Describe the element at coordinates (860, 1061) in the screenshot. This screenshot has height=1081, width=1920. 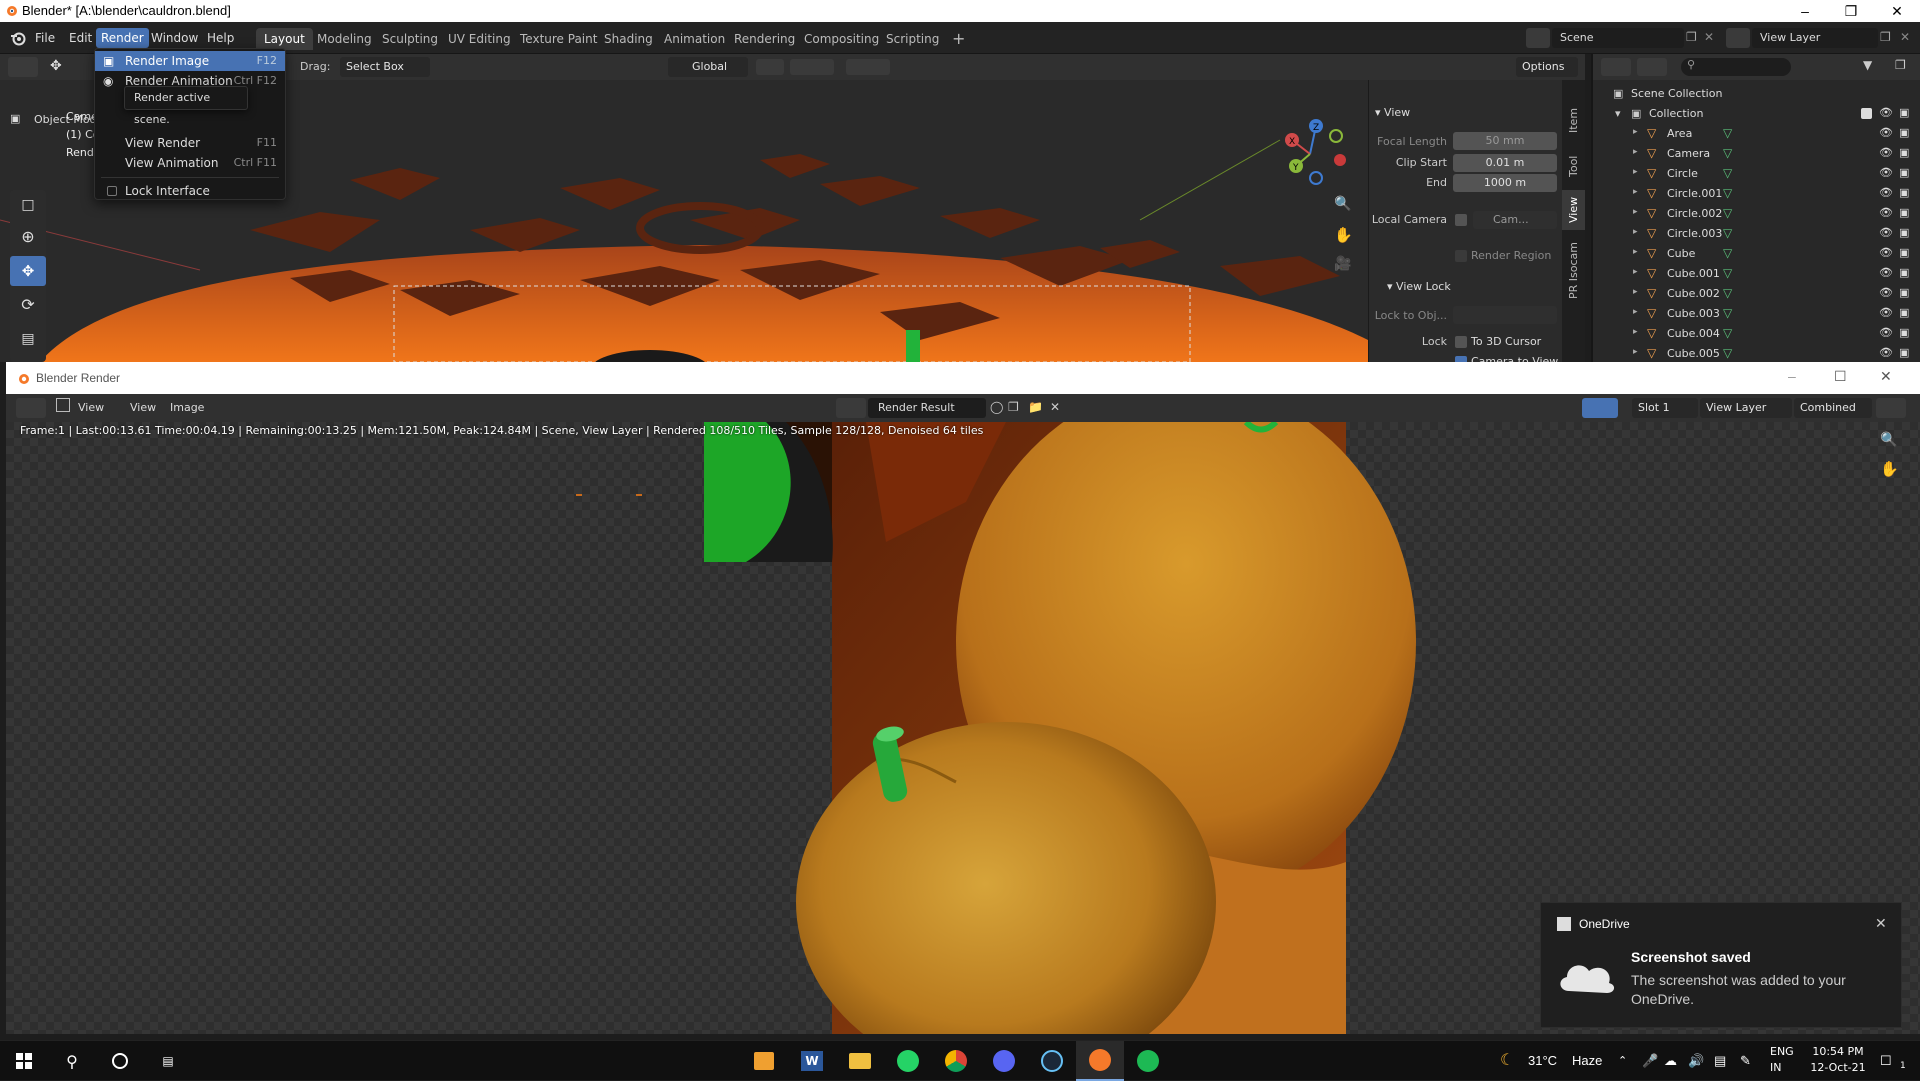
I see `file-explorer-icon` at that location.